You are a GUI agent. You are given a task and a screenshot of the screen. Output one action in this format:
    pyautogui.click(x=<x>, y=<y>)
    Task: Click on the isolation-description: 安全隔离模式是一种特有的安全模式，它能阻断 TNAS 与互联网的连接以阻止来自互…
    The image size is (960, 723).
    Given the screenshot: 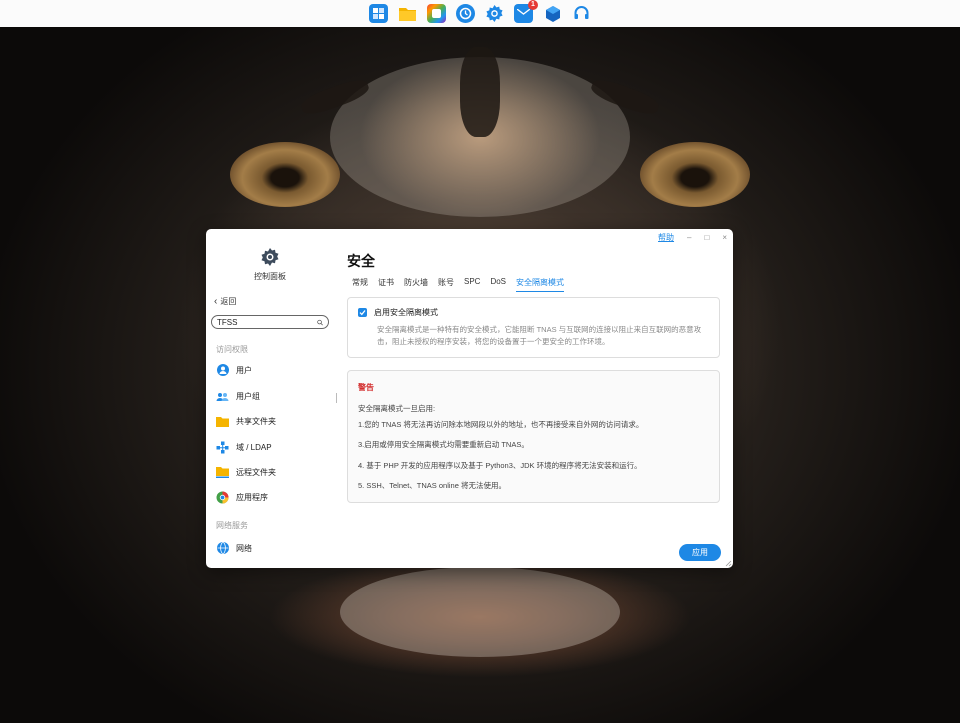 What is the action you would take?
    pyautogui.click(x=539, y=335)
    